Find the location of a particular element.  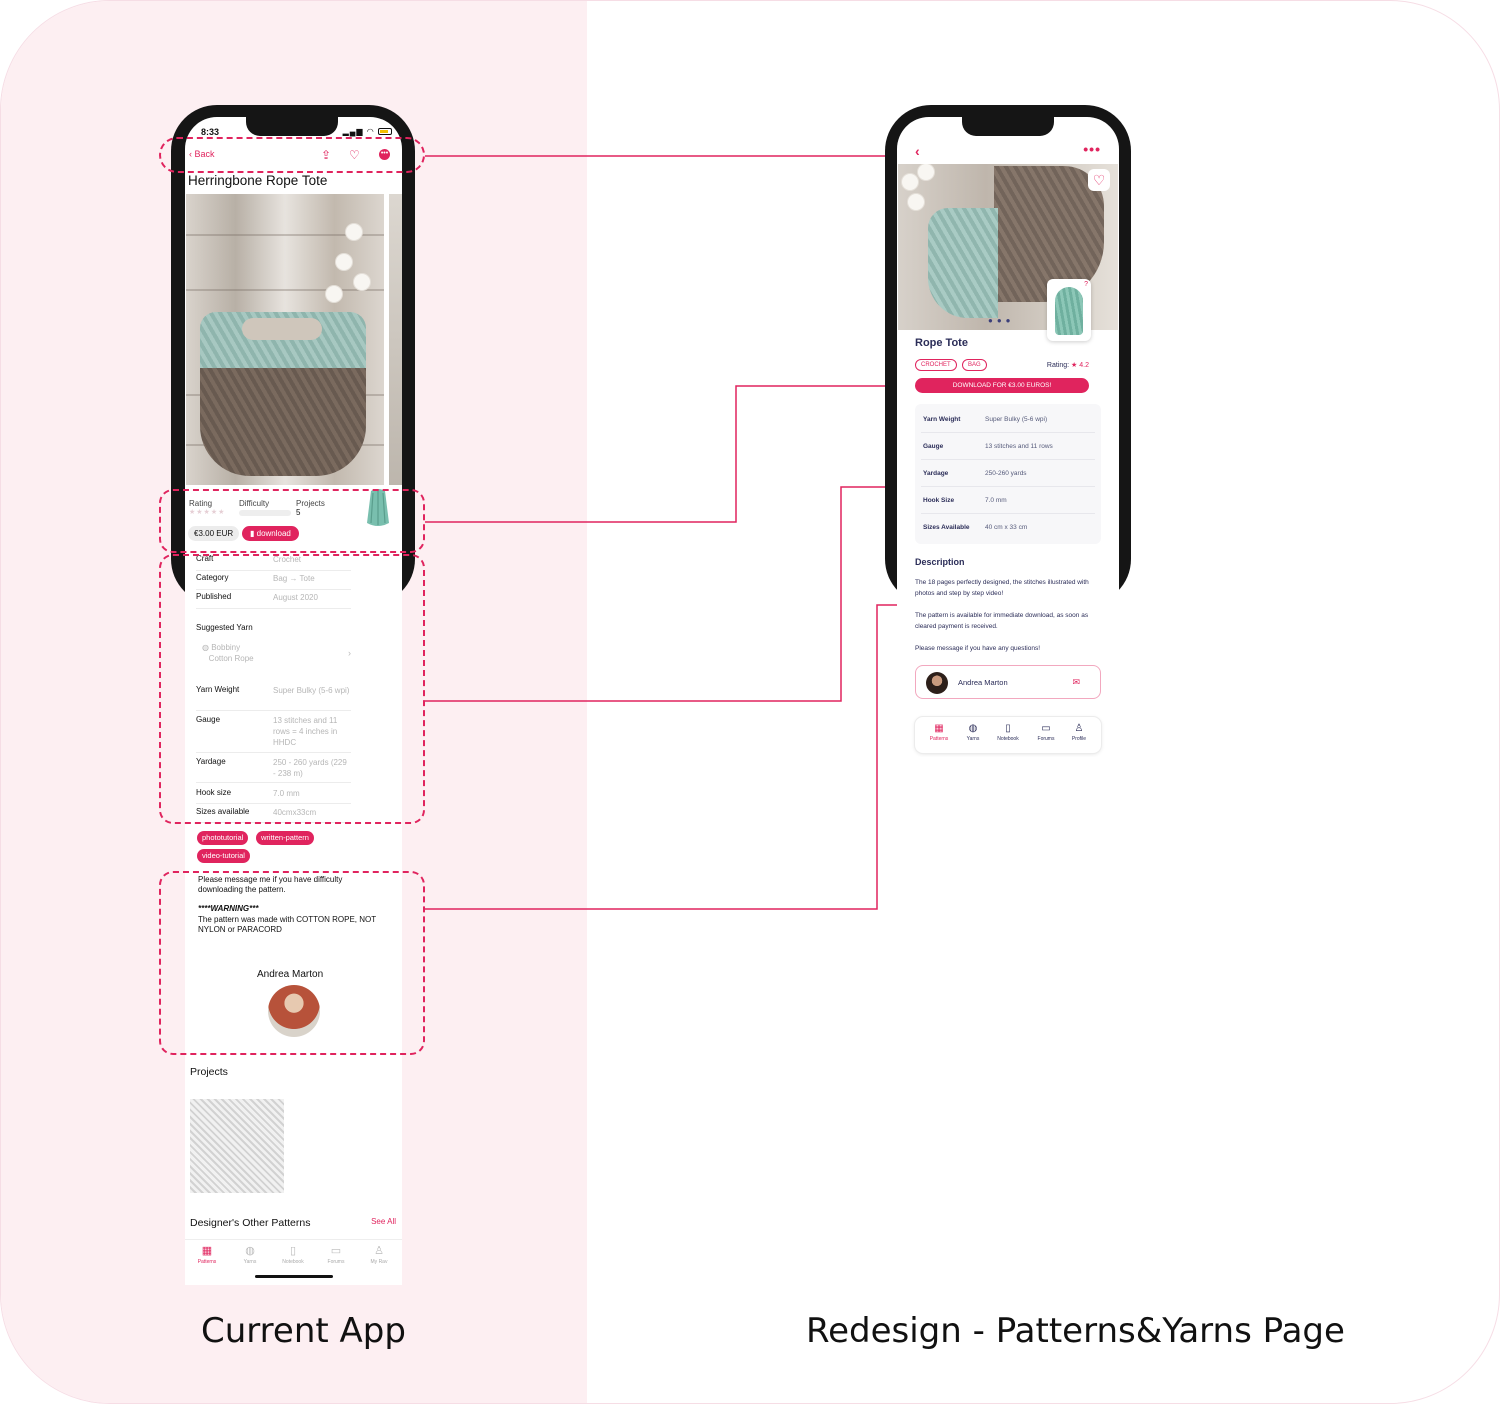

spec-row-yarn-weight: Yarn Weight Super Bulky (5-6 wpi) is located at coordinates (1008, 419).